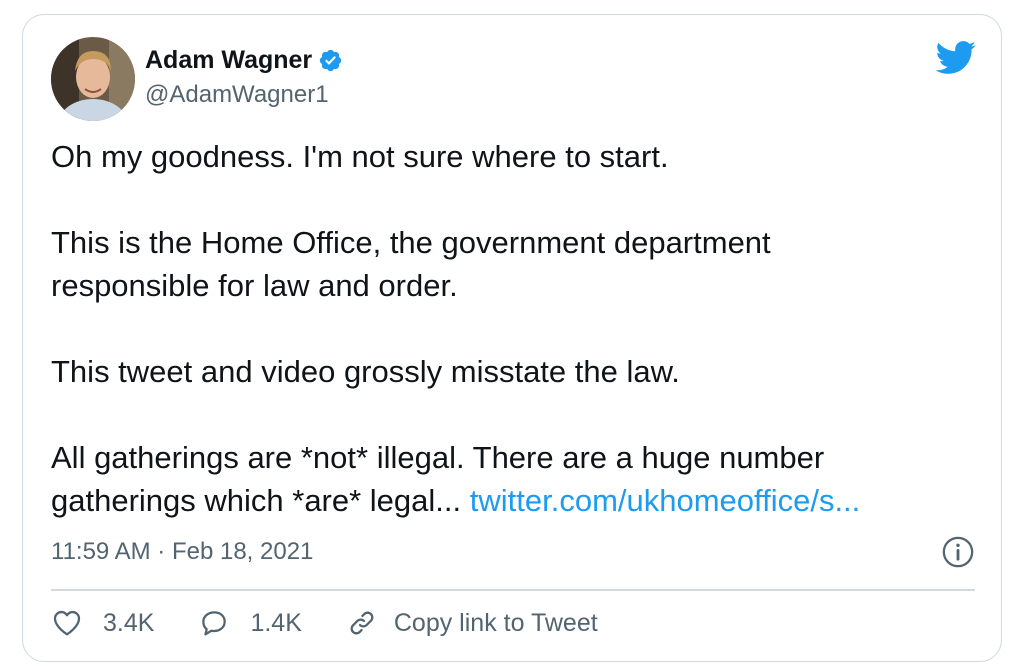 The width and height of the screenshot is (1024, 666). What do you see at coordinates (362, 623) in the screenshot?
I see `link-icon` at bounding box center [362, 623].